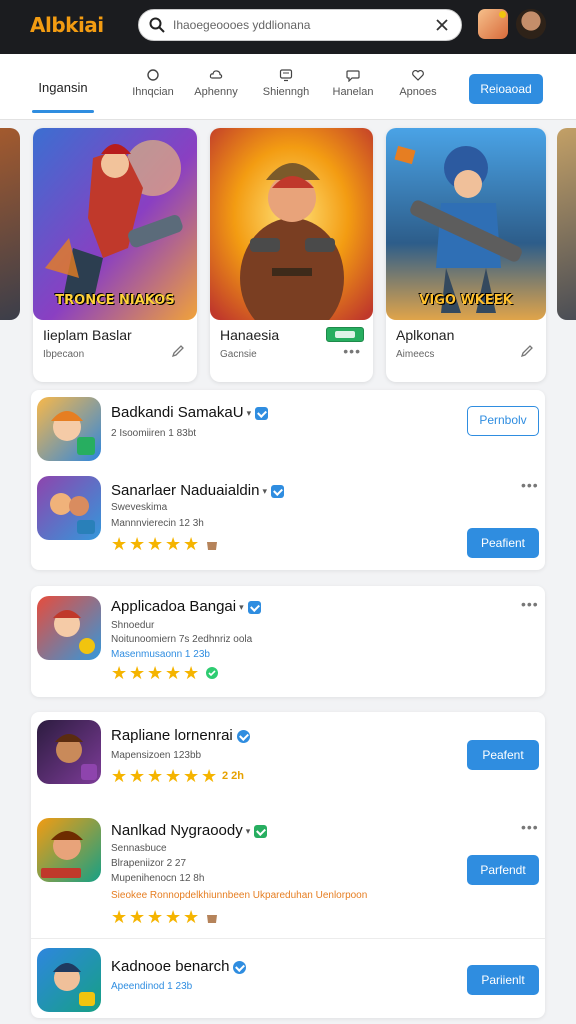 The image size is (576, 1024). What do you see at coordinates (466, 224) in the screenshot?
I see `featured-art-3: VIGO WKEEK` at bounding box center [466, 224].